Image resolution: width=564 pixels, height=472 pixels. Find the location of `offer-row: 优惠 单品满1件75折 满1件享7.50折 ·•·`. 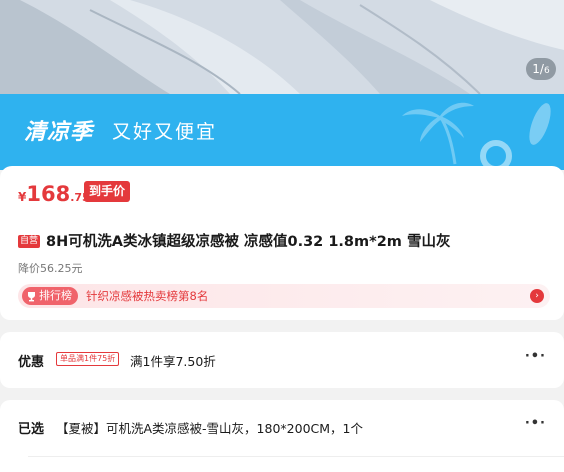

offer-row: 优惠 单品满1件75折 满1件享7.50折 ·•· is located at coordinates (282, 360).